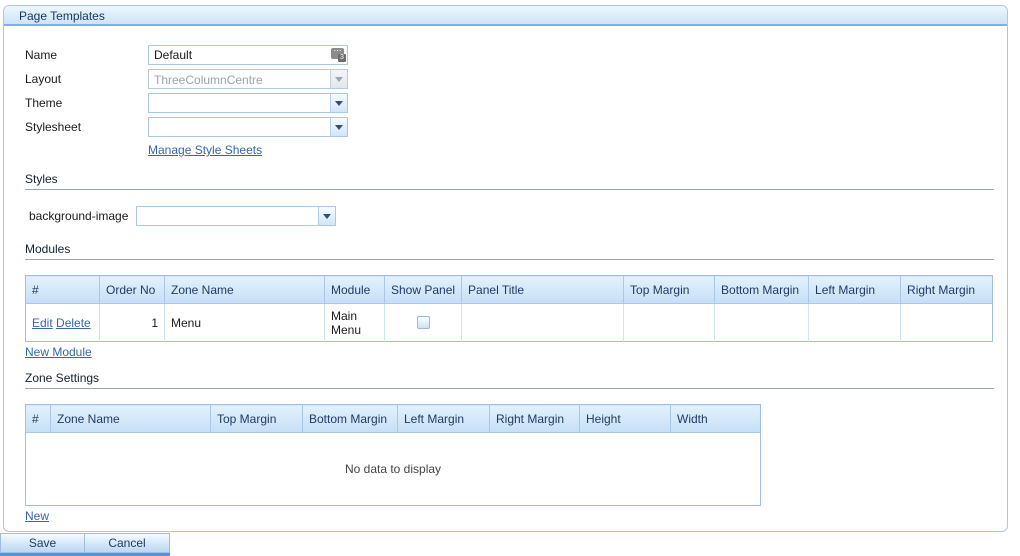  I want to click on no-data-message: No data to display, so click(393, 469).